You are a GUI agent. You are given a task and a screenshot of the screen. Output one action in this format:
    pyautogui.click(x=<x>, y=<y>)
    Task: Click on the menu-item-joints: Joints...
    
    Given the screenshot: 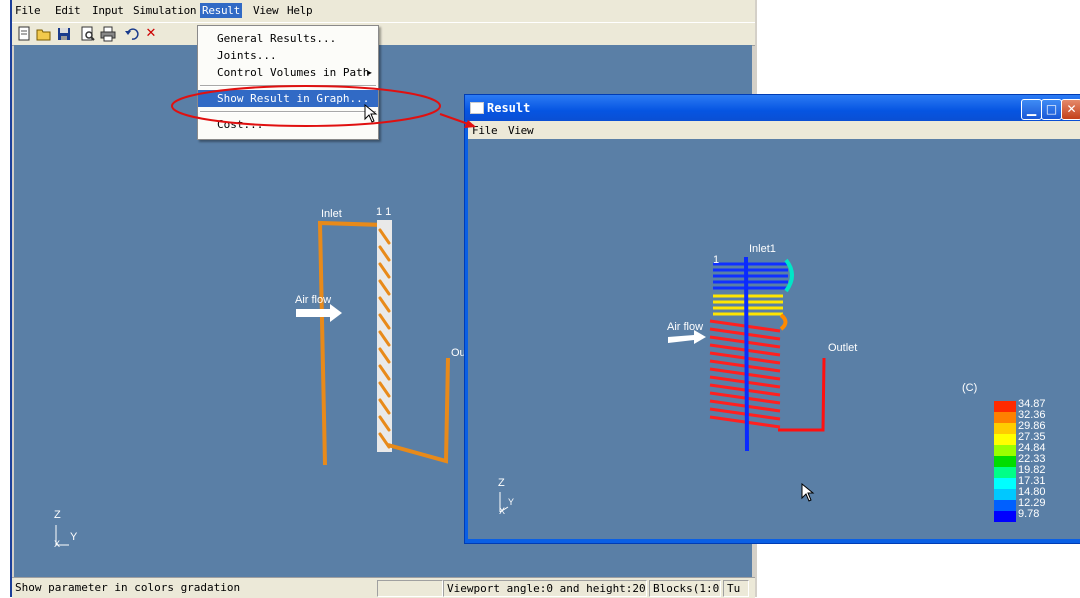 What is the action you would take?
    pyautogui.click(x=288, y=55)
    